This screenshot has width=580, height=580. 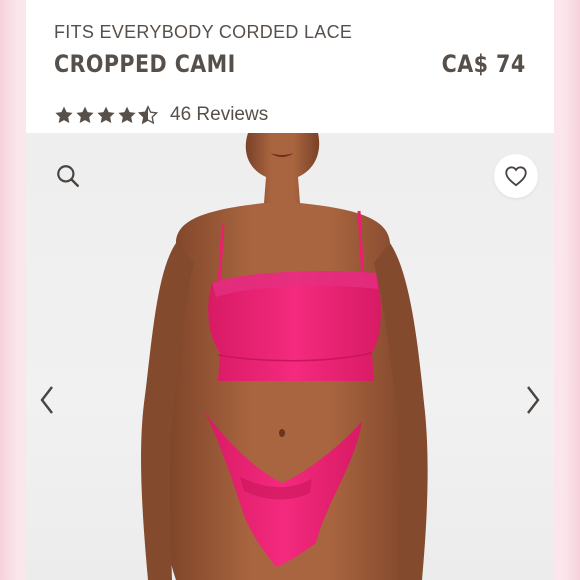 What do you see at coordinates (148, 115) in the screenshot?
I see `half-star-icon` at bounding box center [148, 115].